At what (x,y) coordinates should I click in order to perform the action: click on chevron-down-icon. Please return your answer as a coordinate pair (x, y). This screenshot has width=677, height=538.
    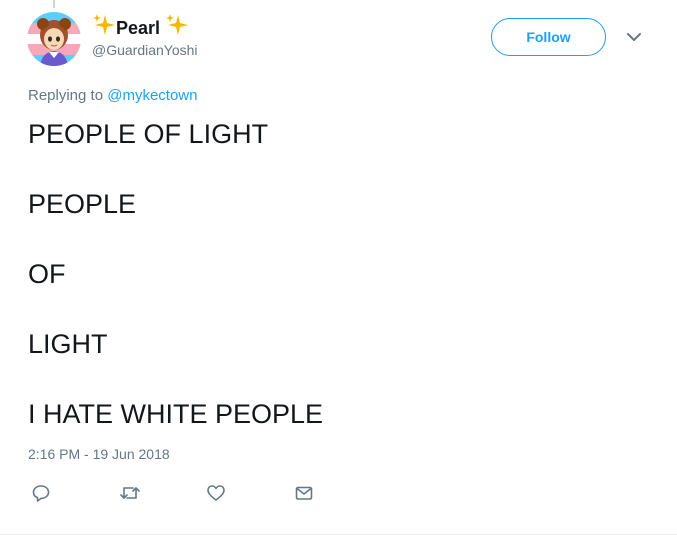
    Looking at the image, I should click on (634, 37).